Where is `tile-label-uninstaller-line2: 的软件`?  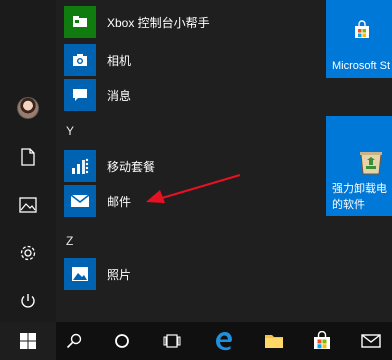 tile-label-uninstaller-line2: 的软件 is located at coordinates (348, 205).